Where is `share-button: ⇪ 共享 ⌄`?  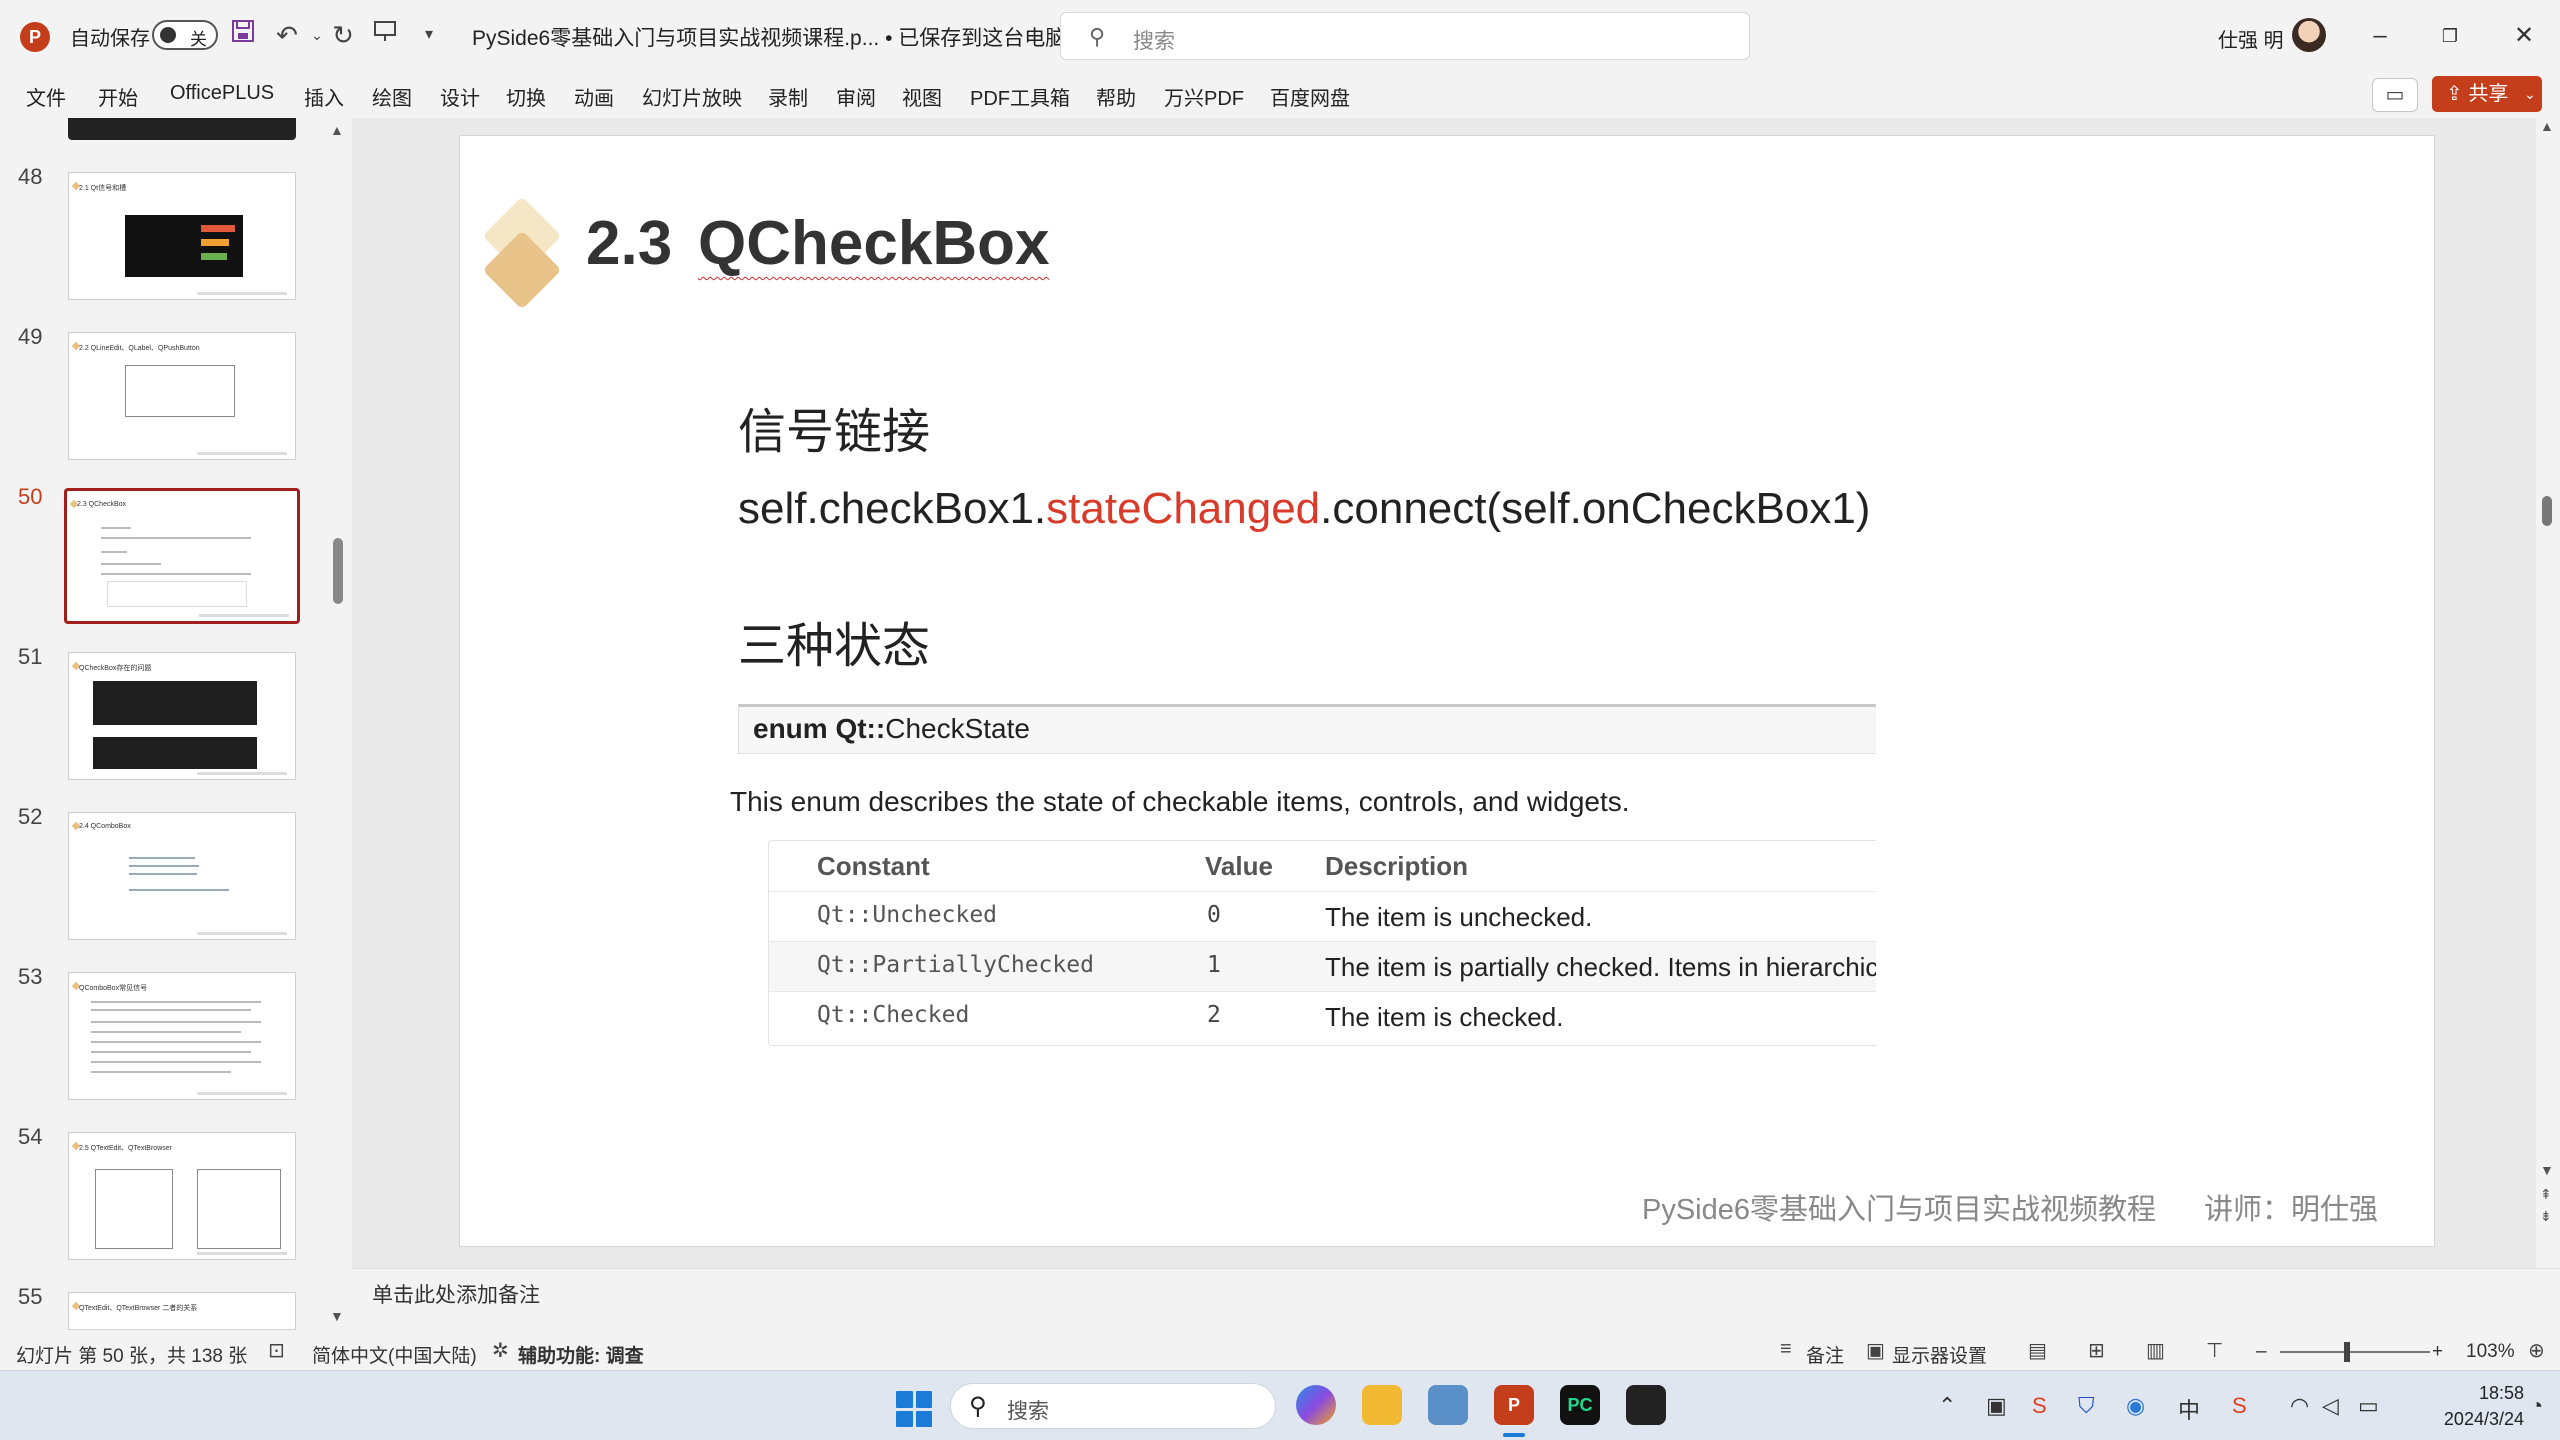
share-button: ⇪ 共享 ⌄ is located at coordinates (2487, 94).